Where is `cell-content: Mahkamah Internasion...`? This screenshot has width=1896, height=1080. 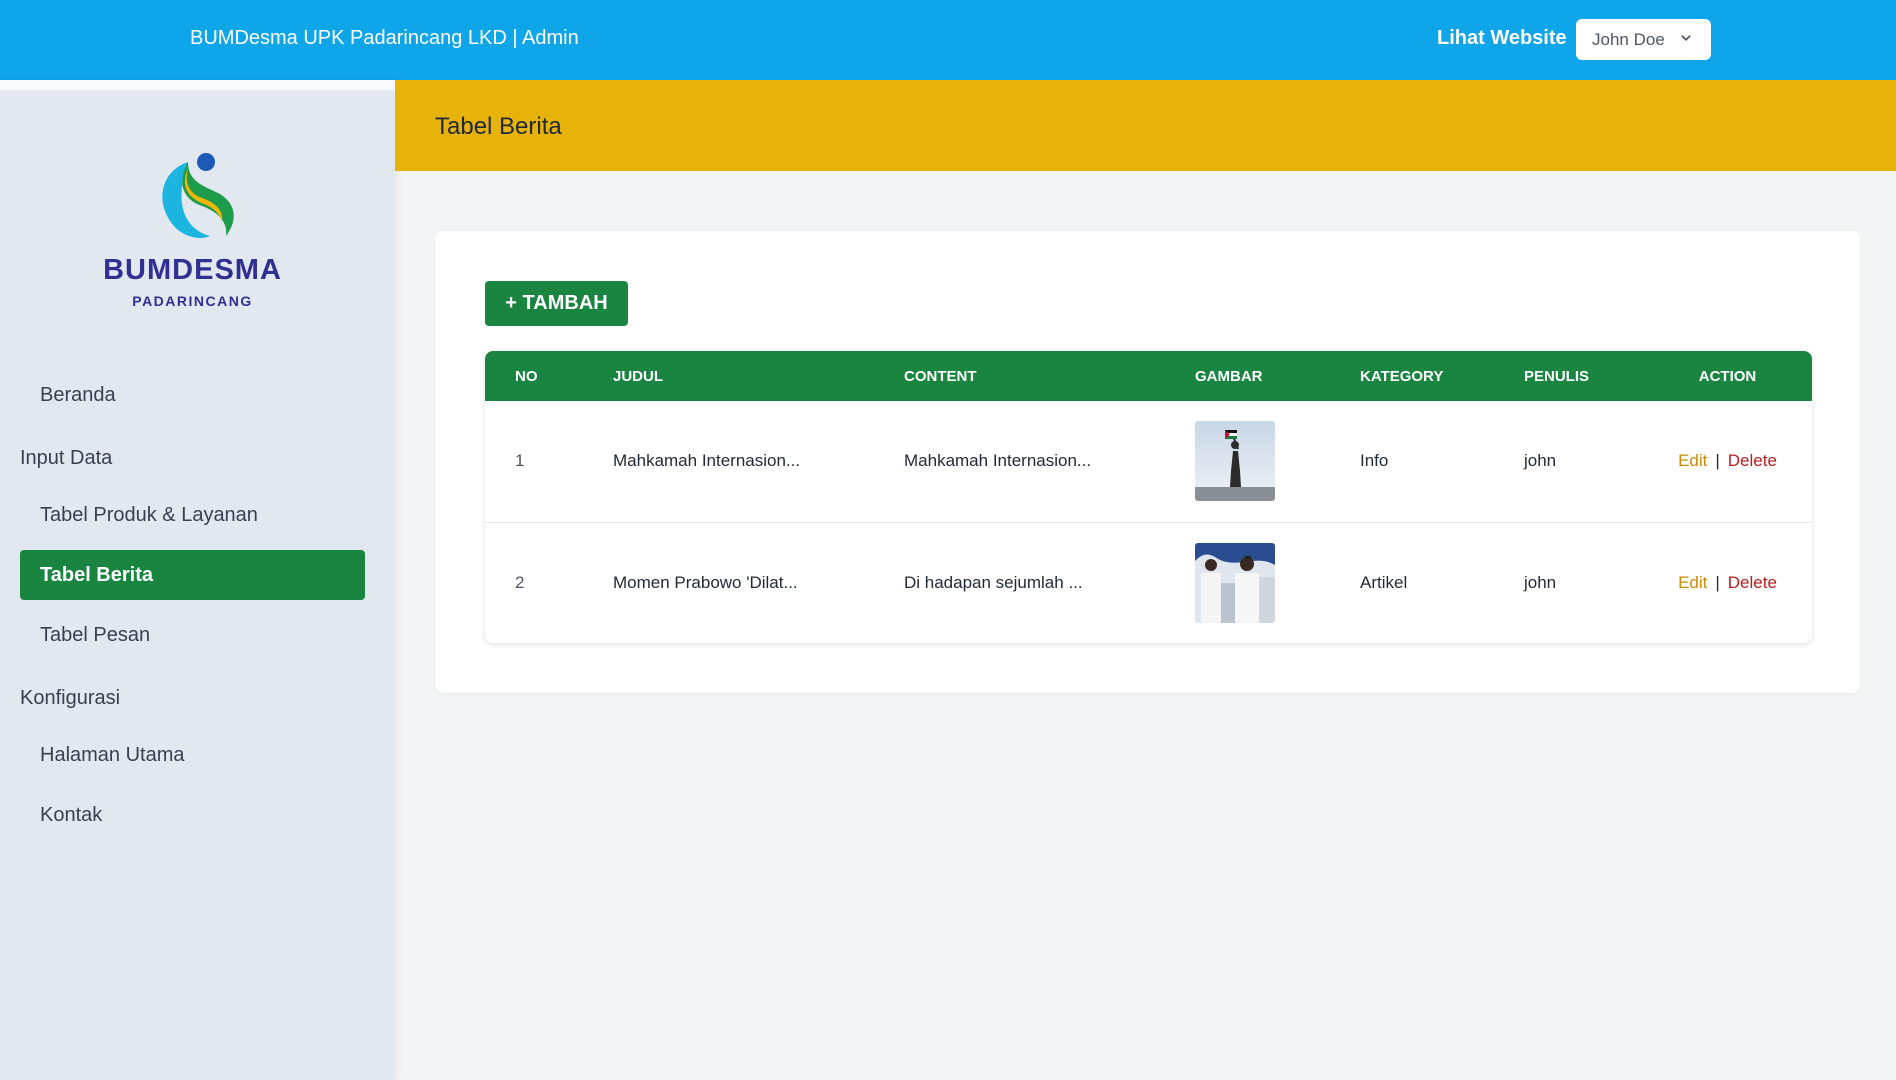 cell-content: Mahkamah Internasion... is located at coordinates (998, 461).